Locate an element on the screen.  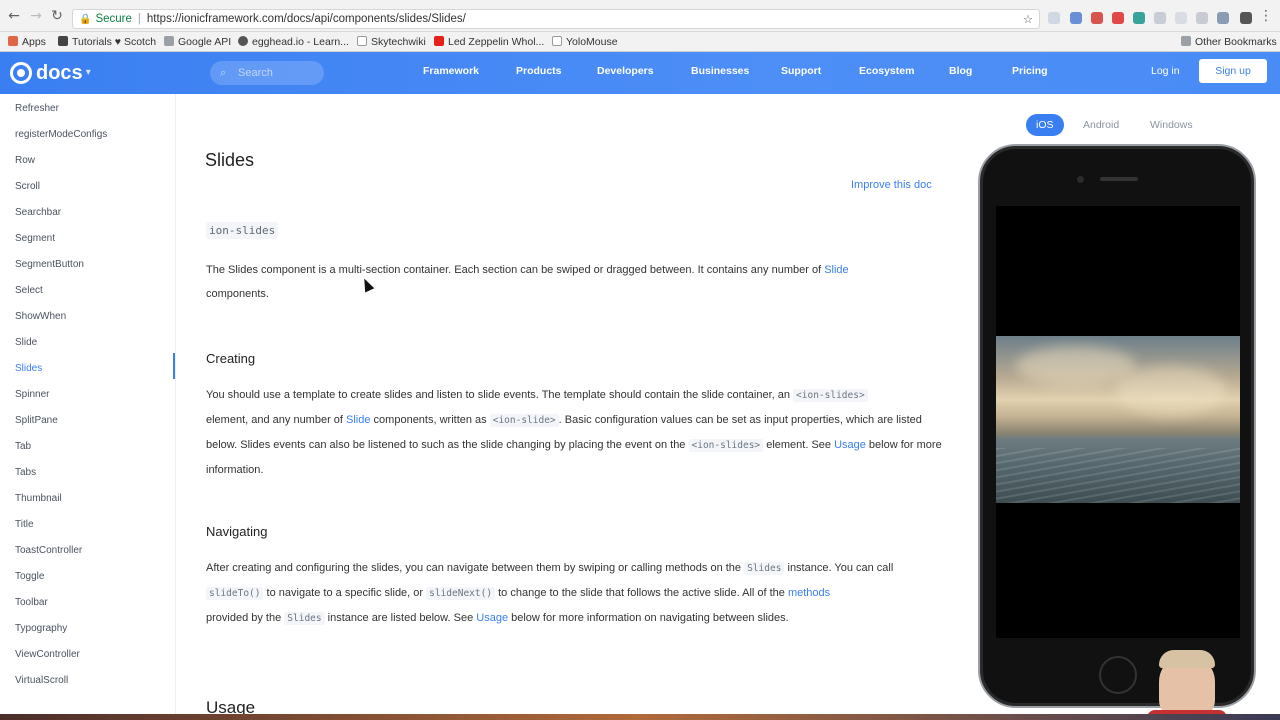
bookmark-apps: Apps is located at coordinates (27, 42).